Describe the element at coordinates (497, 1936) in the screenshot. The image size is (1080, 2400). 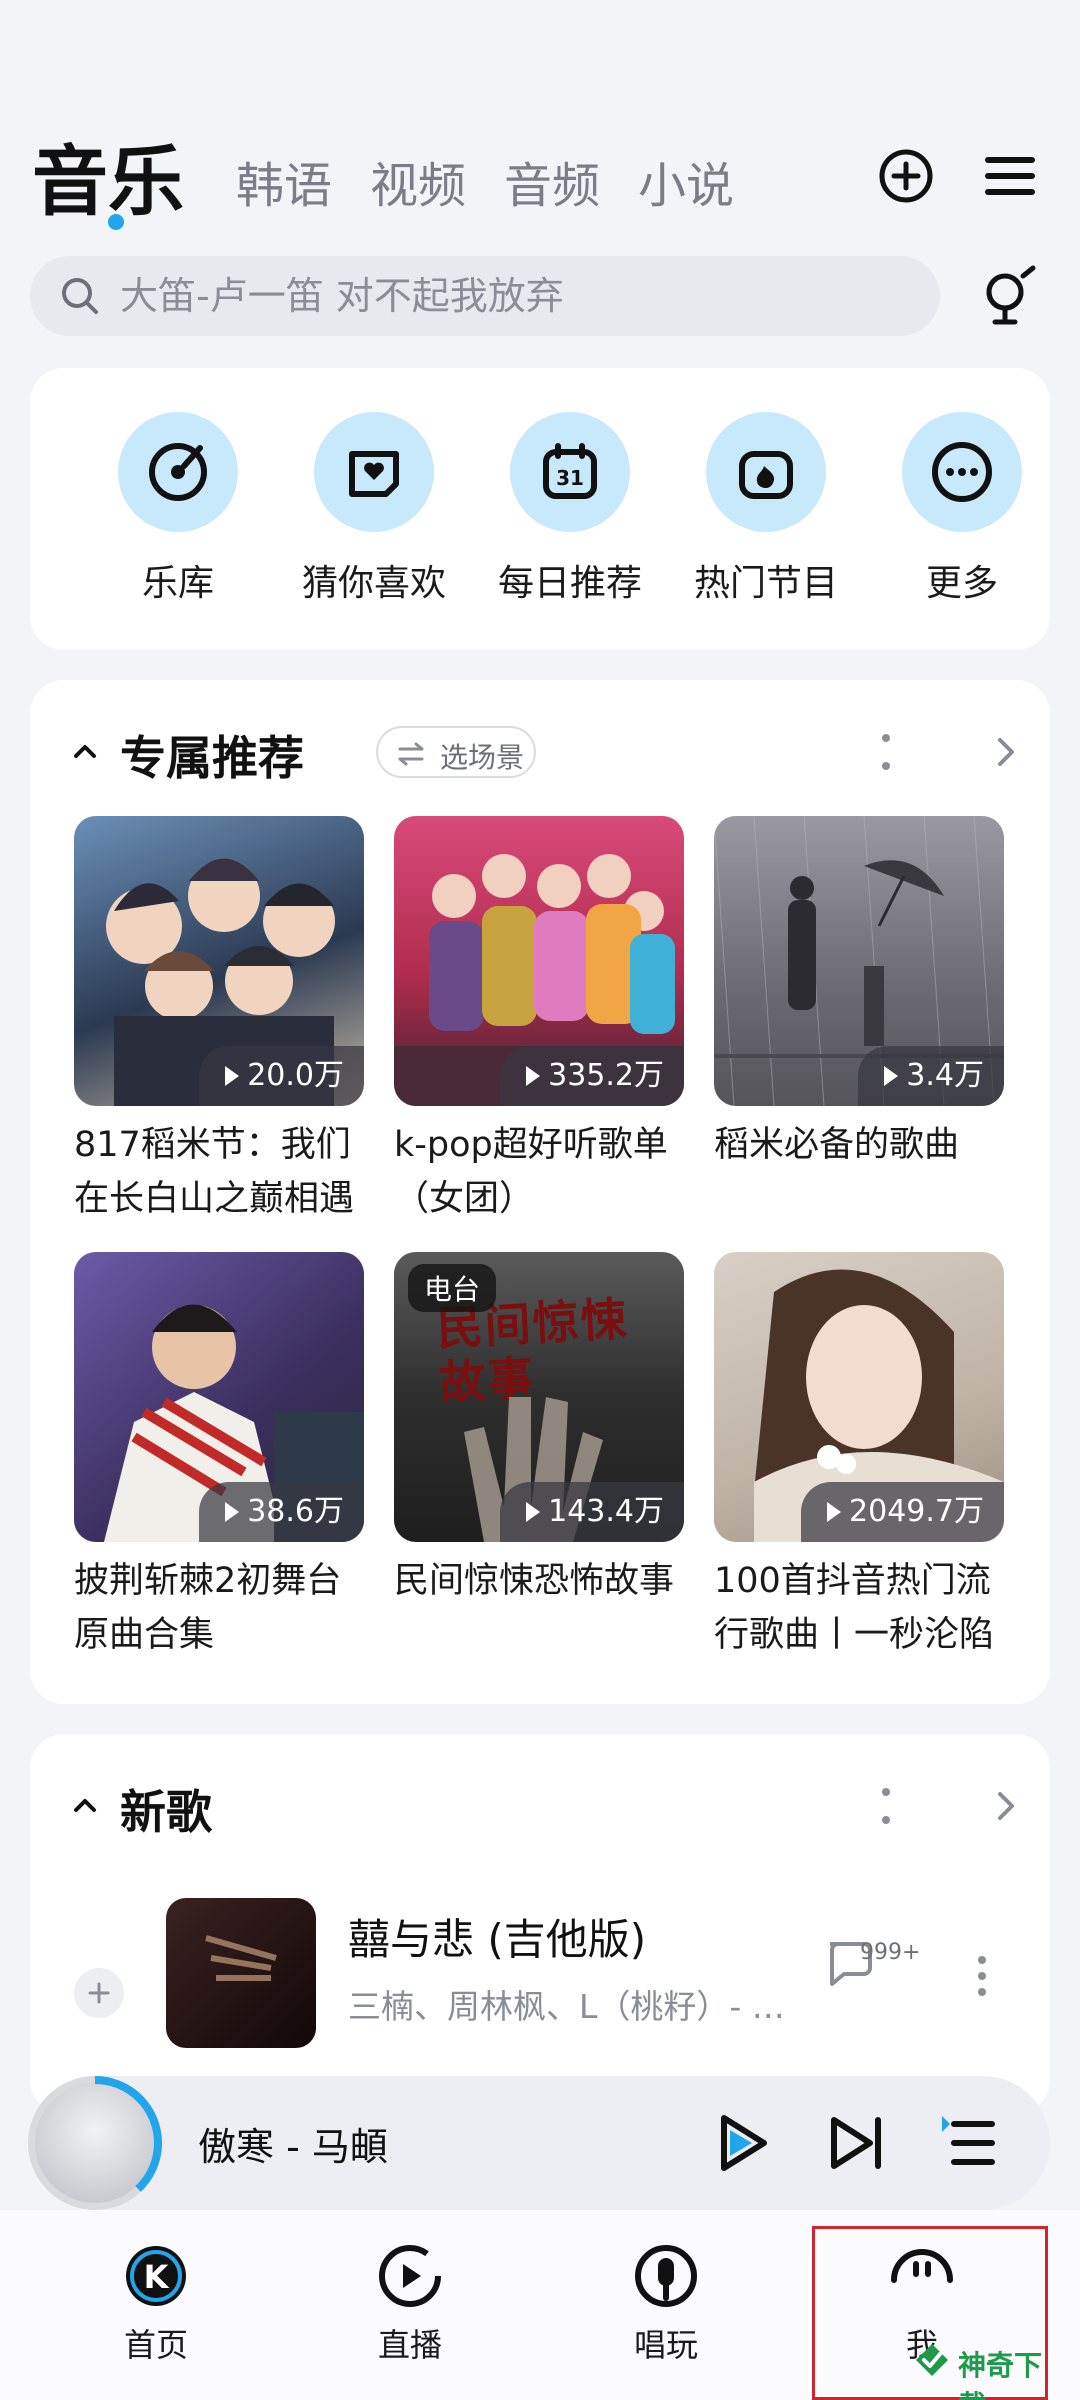
I see `song-title: 囍与悲 (吉他版)` at that location.